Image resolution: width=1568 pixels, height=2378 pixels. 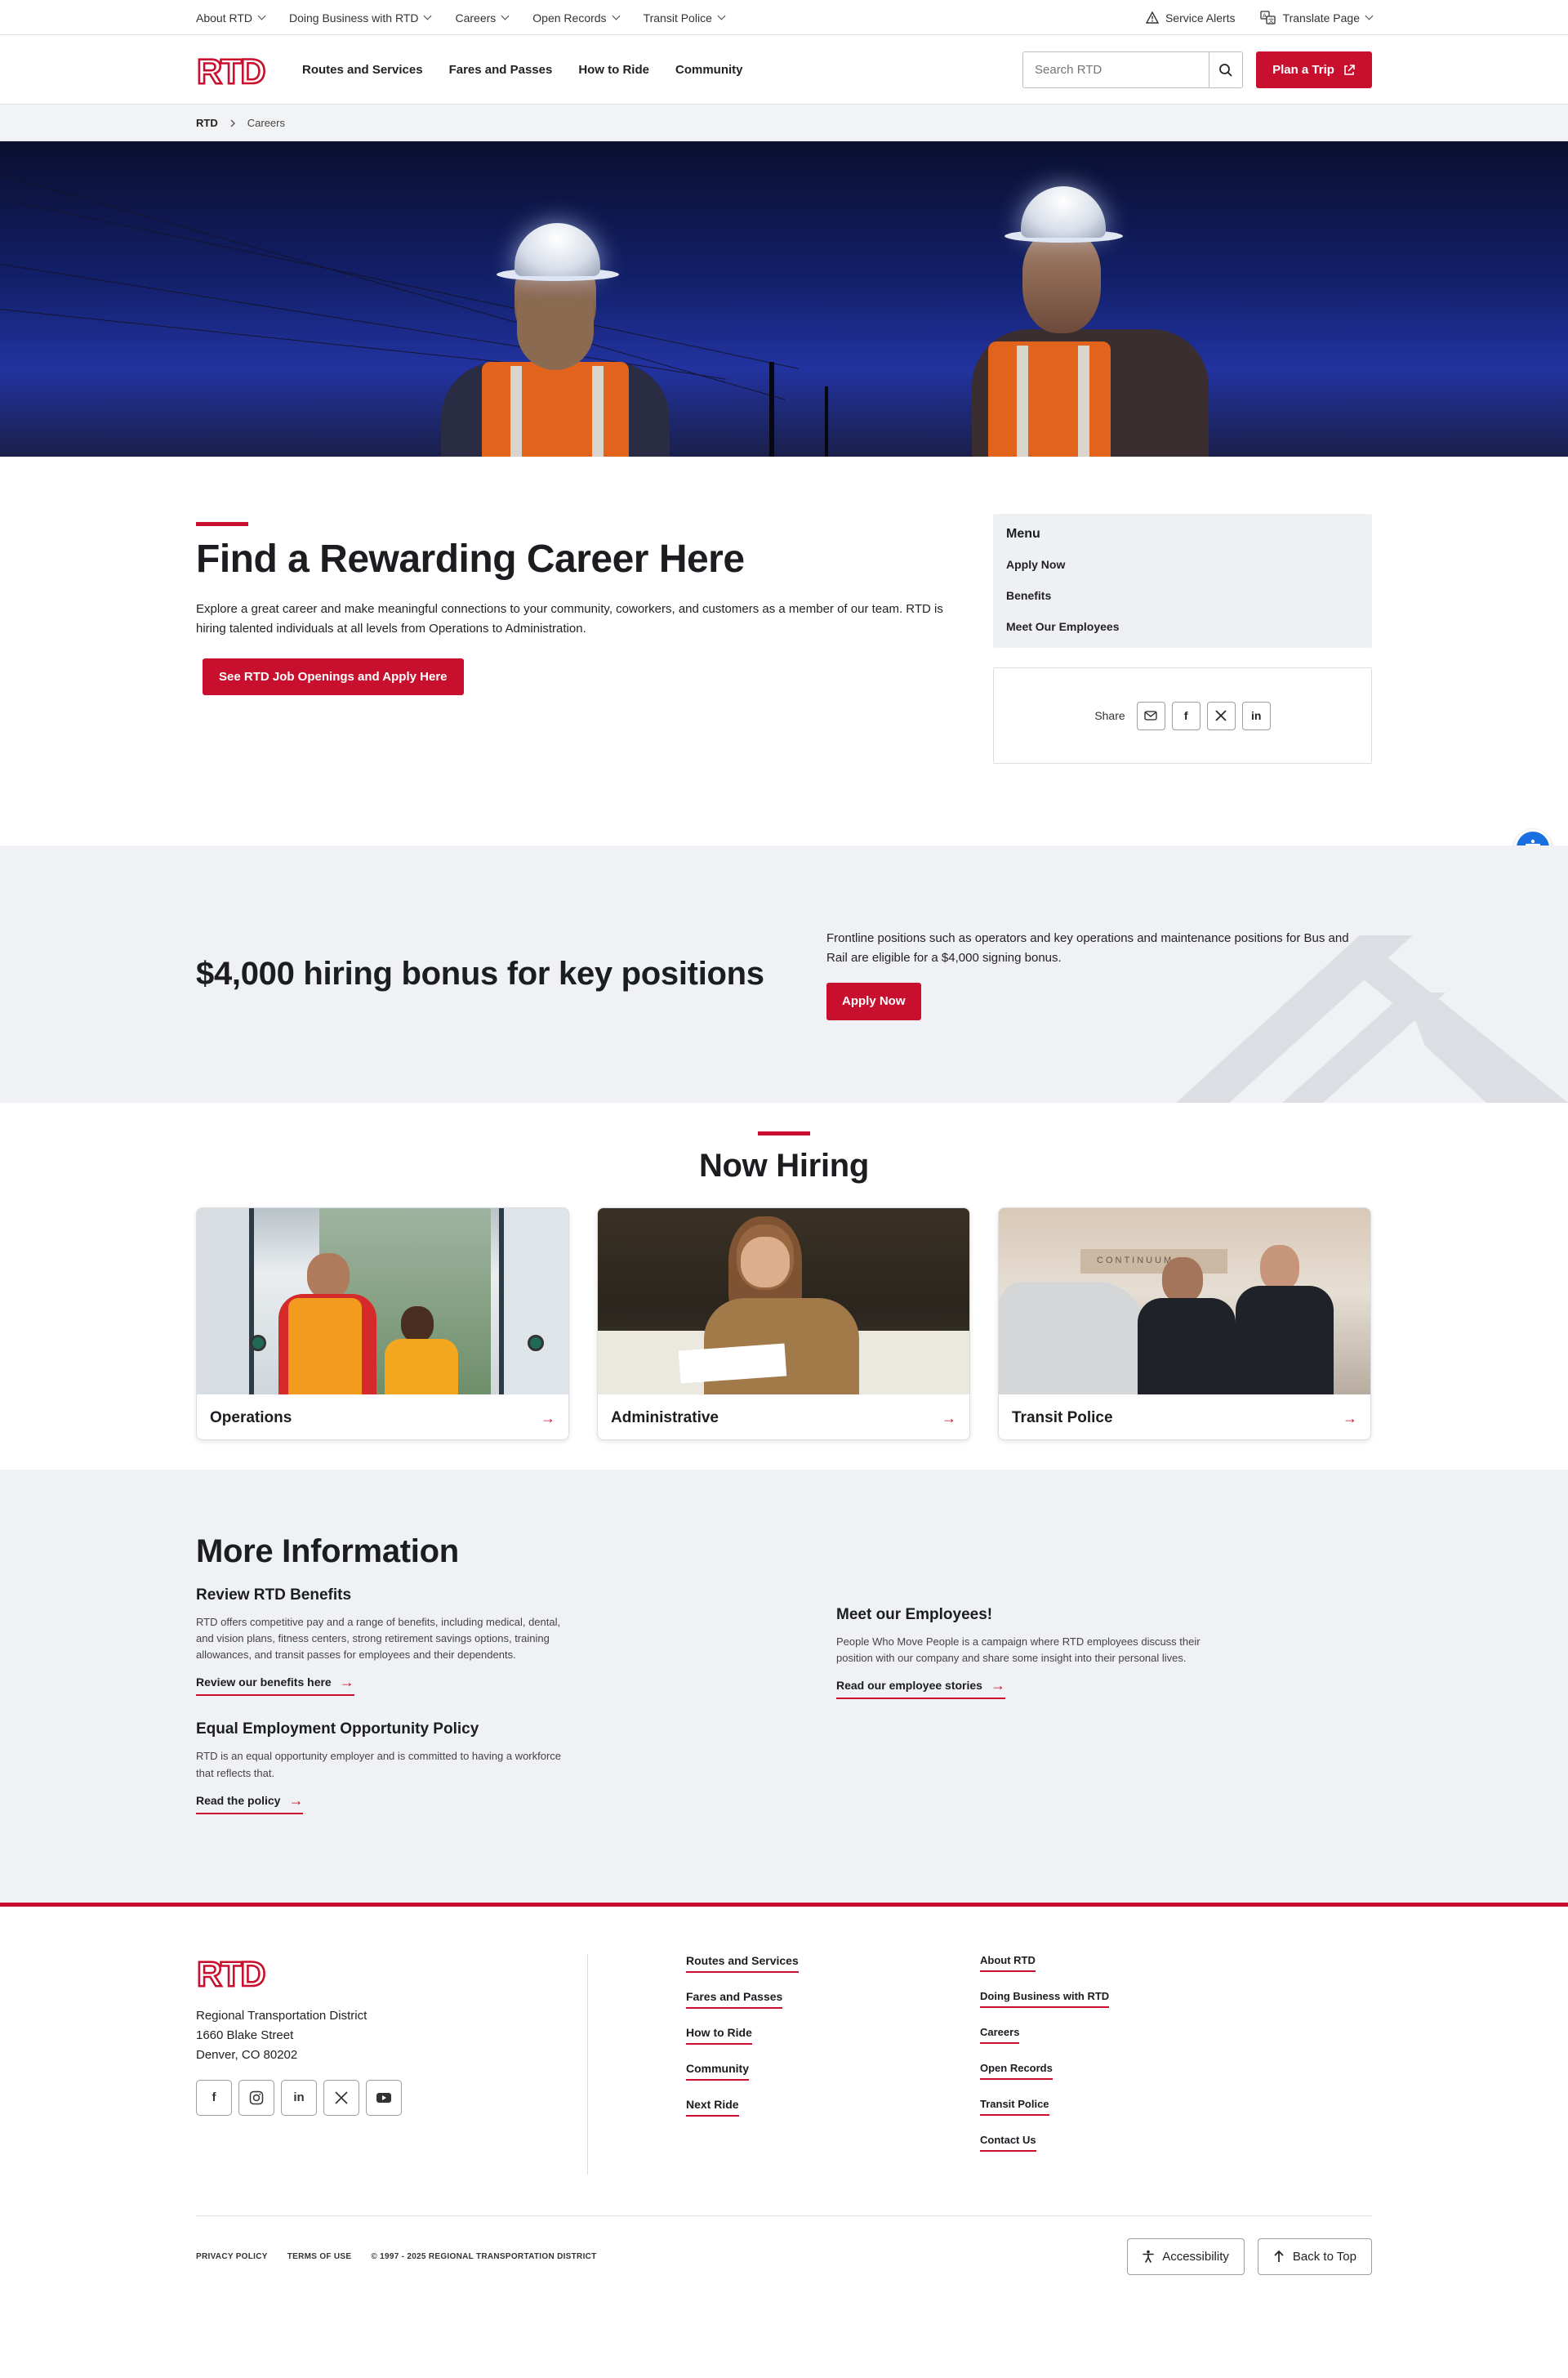 What do you see at coordinates (319, 2256) in the screenshot?
I see `terms-of-use-link: TERMS OF USE` at bounding box center [319, 2256].